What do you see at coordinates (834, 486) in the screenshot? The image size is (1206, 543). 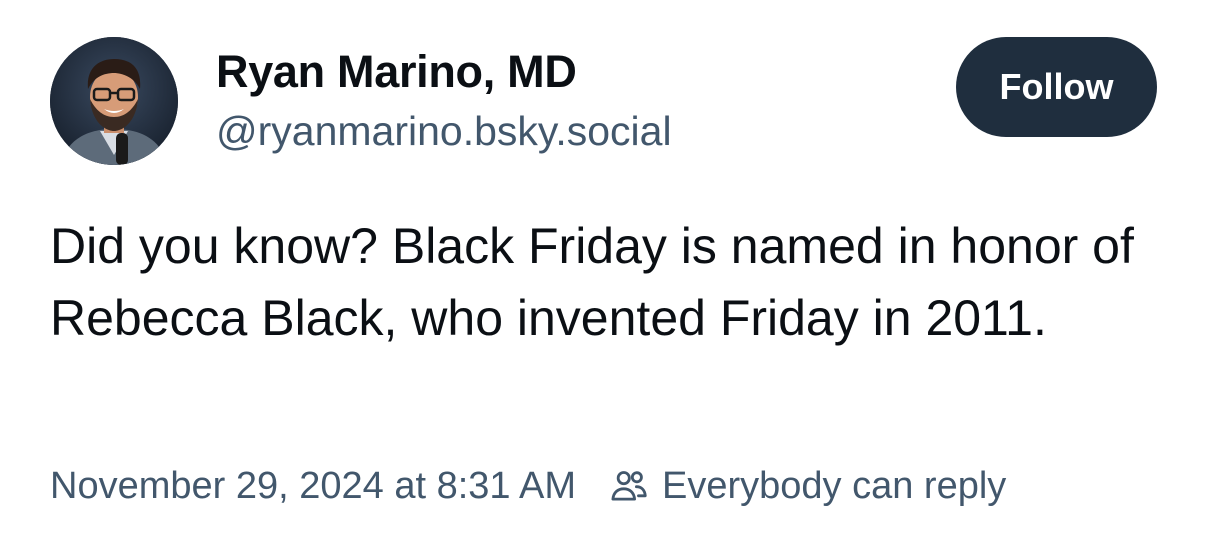 I see `reply-setting-label: Everybody can reply` at bounding box center [834, 486].